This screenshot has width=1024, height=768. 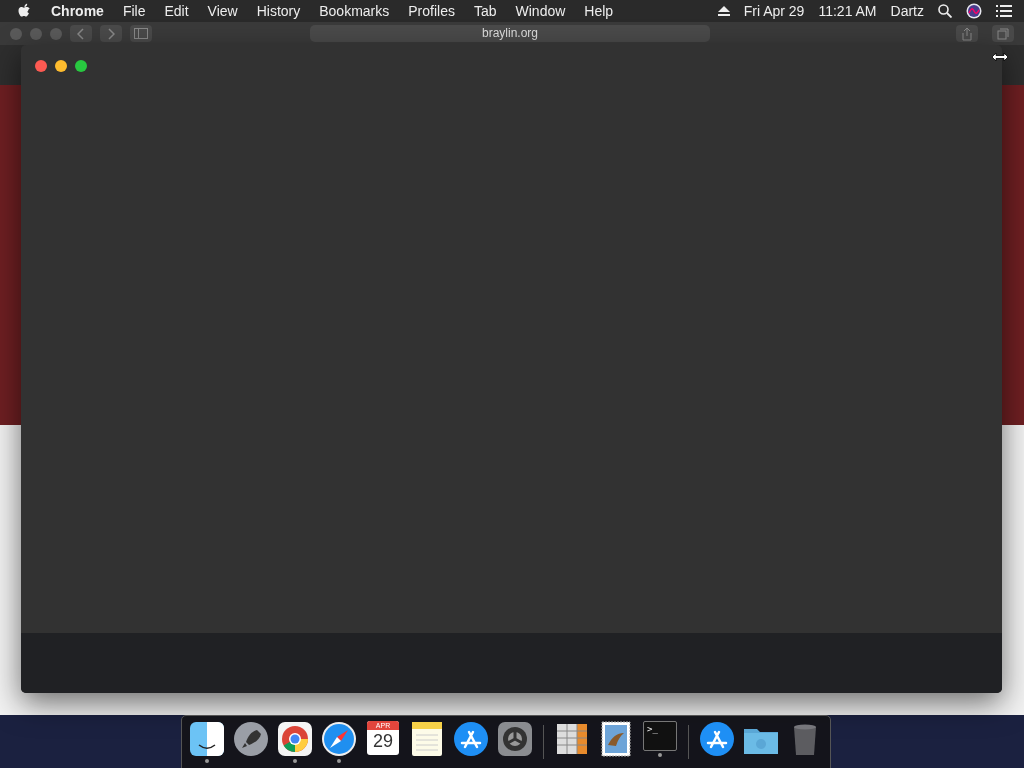 I want to click on menu-item: History, so click(x=278, y=11).